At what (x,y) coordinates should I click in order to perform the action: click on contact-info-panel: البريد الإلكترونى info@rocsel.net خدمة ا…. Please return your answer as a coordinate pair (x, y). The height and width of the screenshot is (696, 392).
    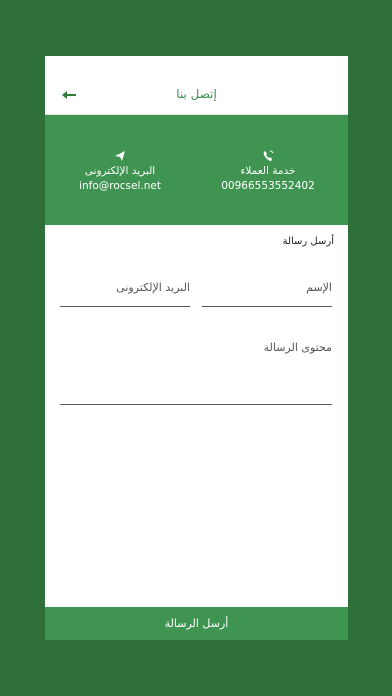
    Looking at the image, I should click on (196, 170).